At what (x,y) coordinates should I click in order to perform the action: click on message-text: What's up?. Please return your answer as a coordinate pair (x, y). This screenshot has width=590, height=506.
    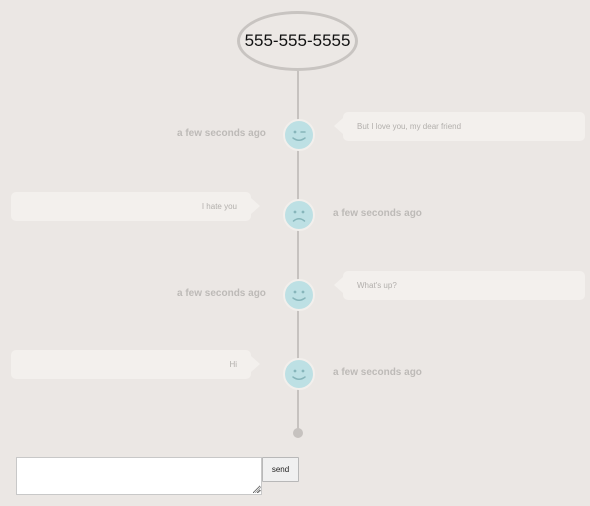
    Looking at the image, I should click on (377, 285).